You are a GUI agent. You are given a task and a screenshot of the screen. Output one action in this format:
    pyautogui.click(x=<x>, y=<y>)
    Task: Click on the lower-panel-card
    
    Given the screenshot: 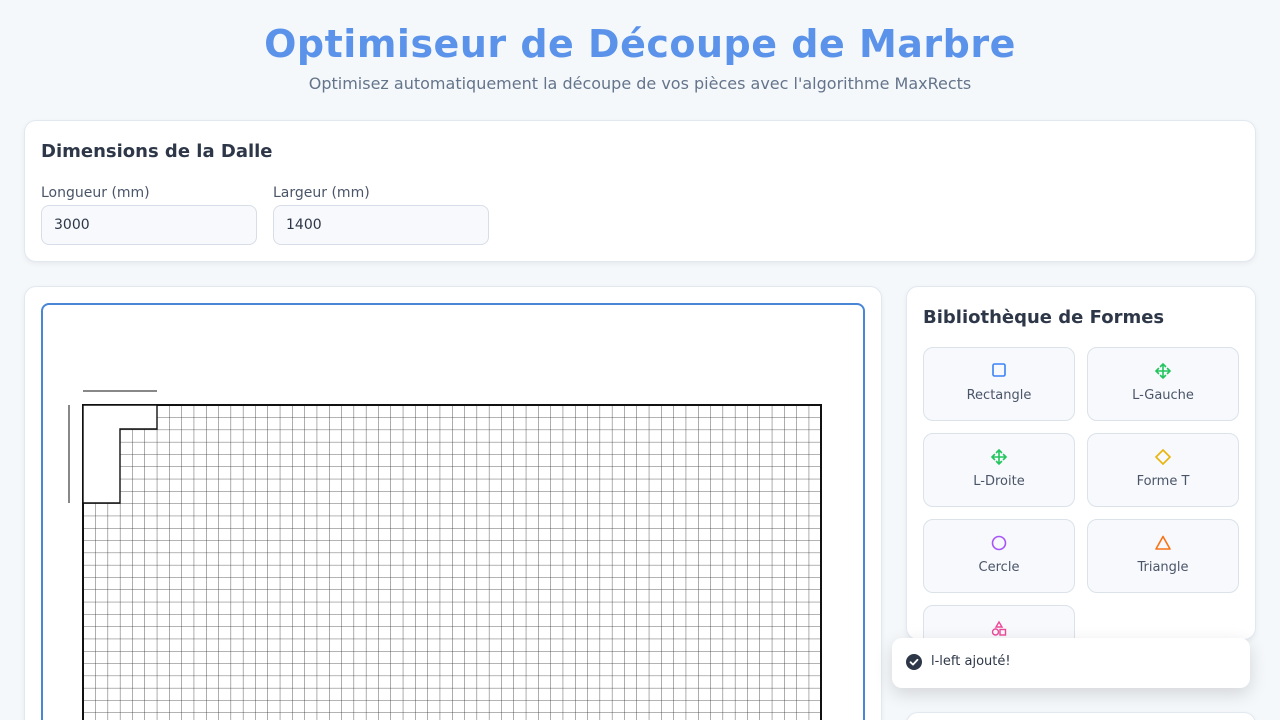 What is the action you would take?
    pyautogui.click(x=1081, y=716)
    